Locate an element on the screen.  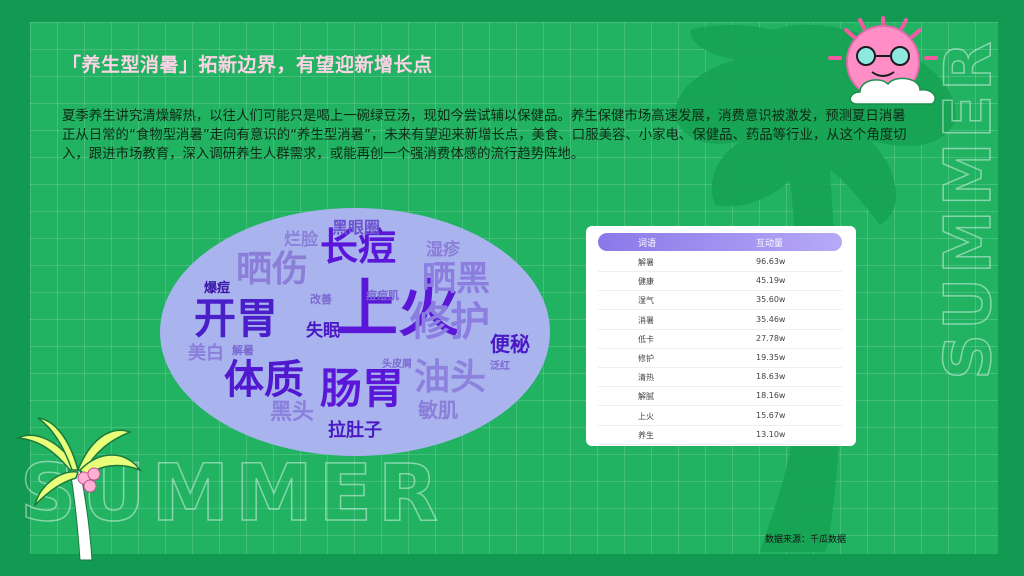
cloud-word: 拉肚子 is located at coordinates (355, 430).